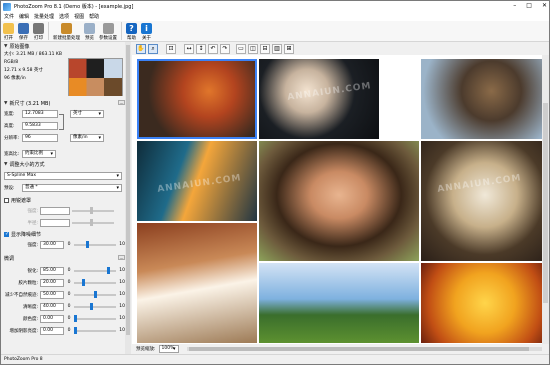 The width and height of the screenshot is (550, 365). I want to click on preview-horizontal-scrollbar, so click(364, 349).